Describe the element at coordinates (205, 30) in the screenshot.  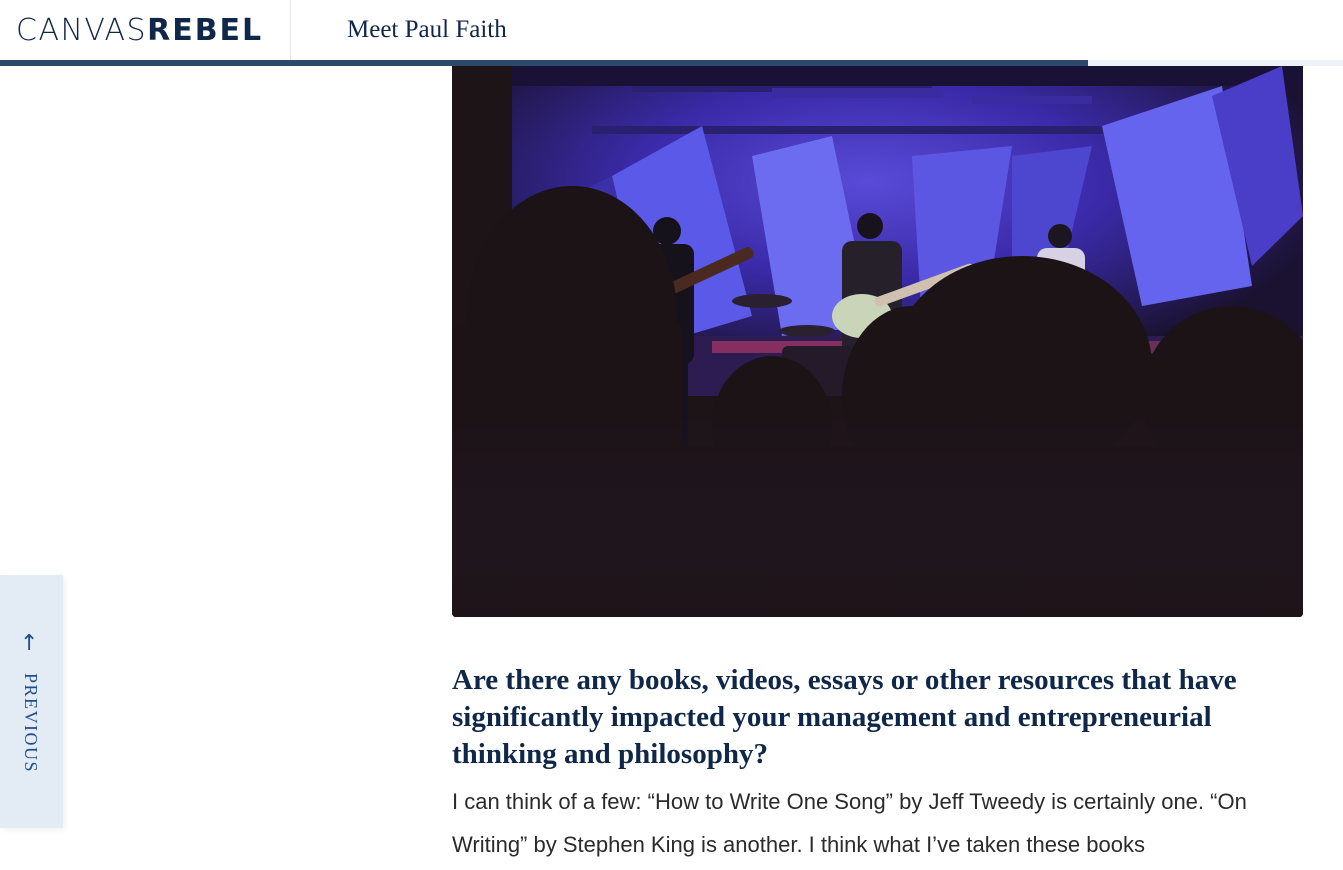
I see `logo-text-bold: REBEL` at that location.